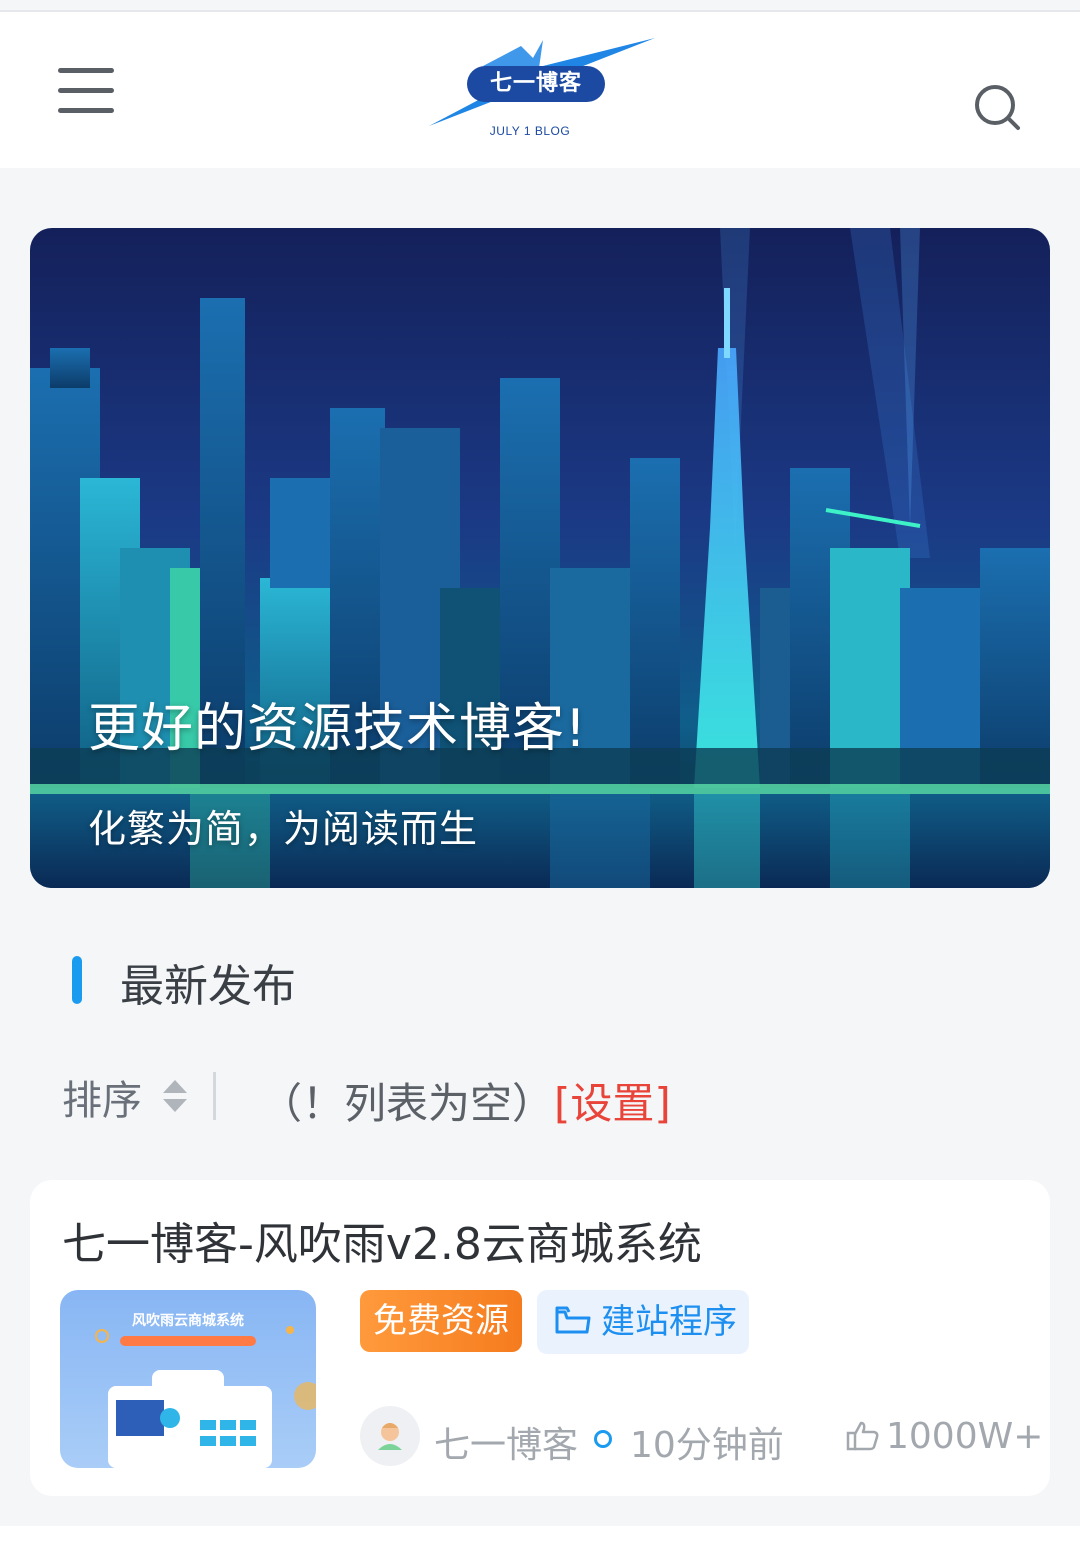 This screenshot has height=1541, width=1080. I want to click on folder-icon, so click(573, 1320).